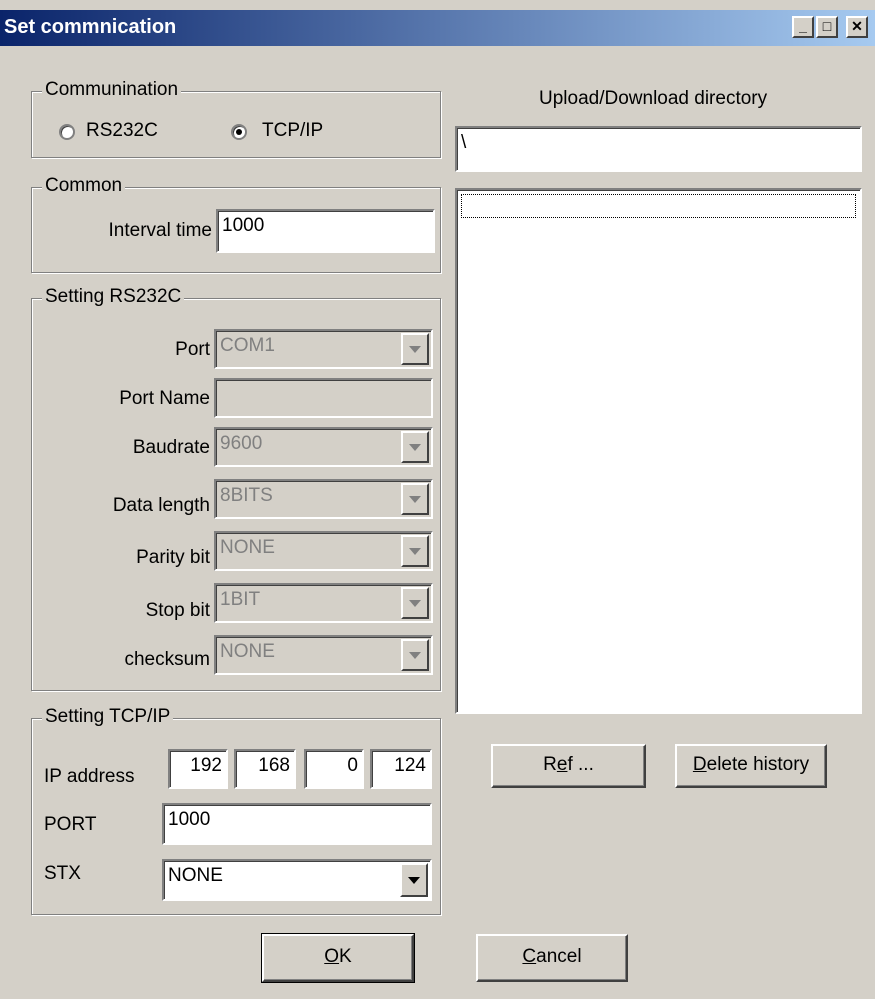  I want to click on parity-bit-dropdown-button, so click(415, 551).